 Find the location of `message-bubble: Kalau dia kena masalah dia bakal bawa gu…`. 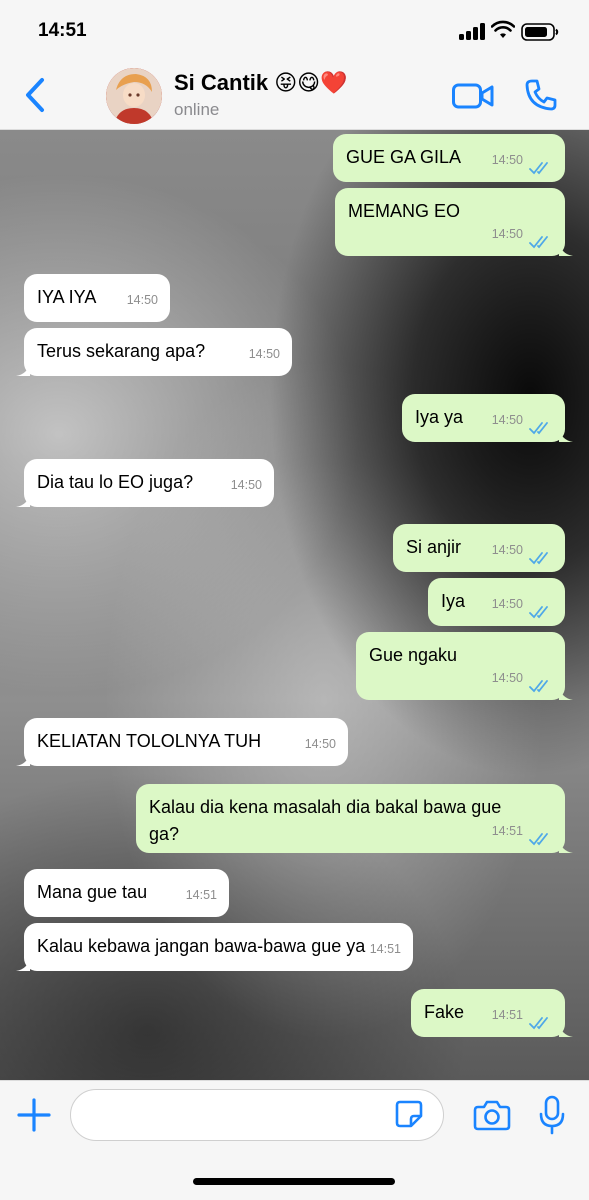

message-bubble: Kalau dia kena masalah dia bakal bawa gu… is located at coordinates (354, 818).